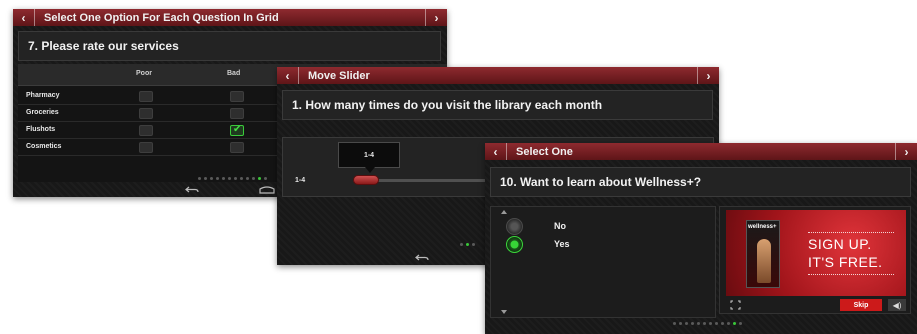  Describe the element at coordinates (237, 130) in the screenshot. I see `checkbox-checked` at that location.